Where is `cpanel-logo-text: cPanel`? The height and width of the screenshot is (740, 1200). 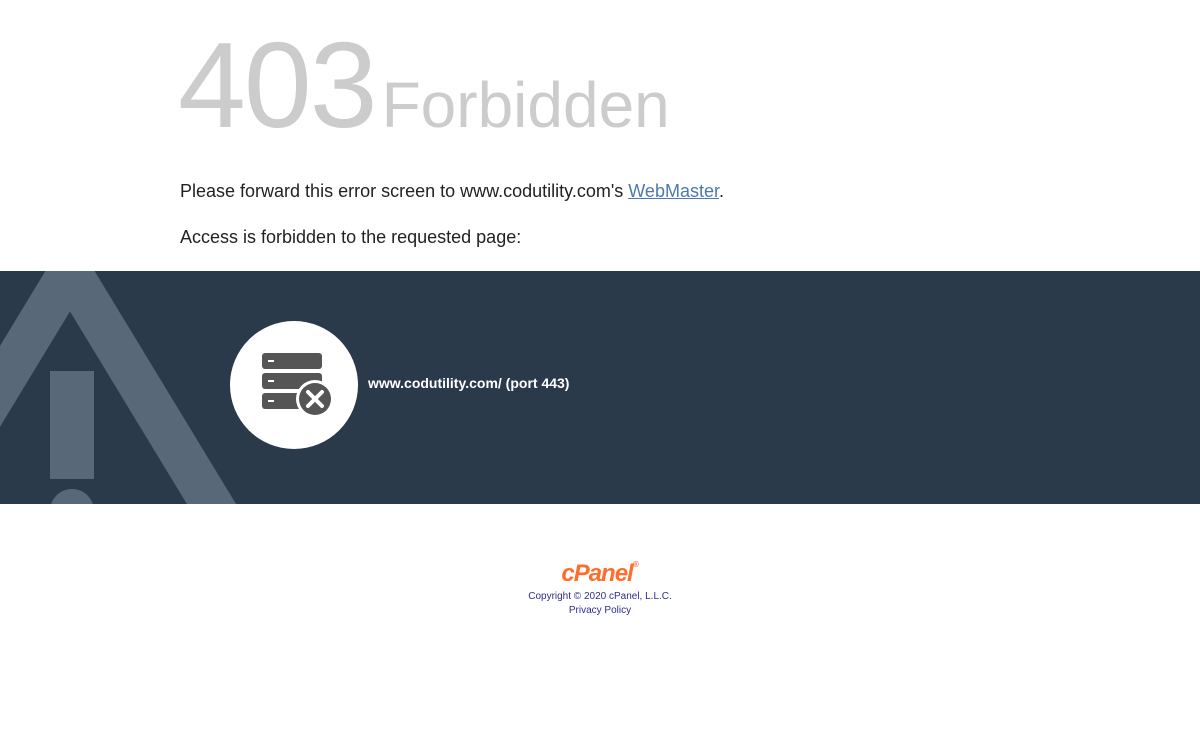
cpanel-logo-text: cPanel is located at coordinates (597, 573).